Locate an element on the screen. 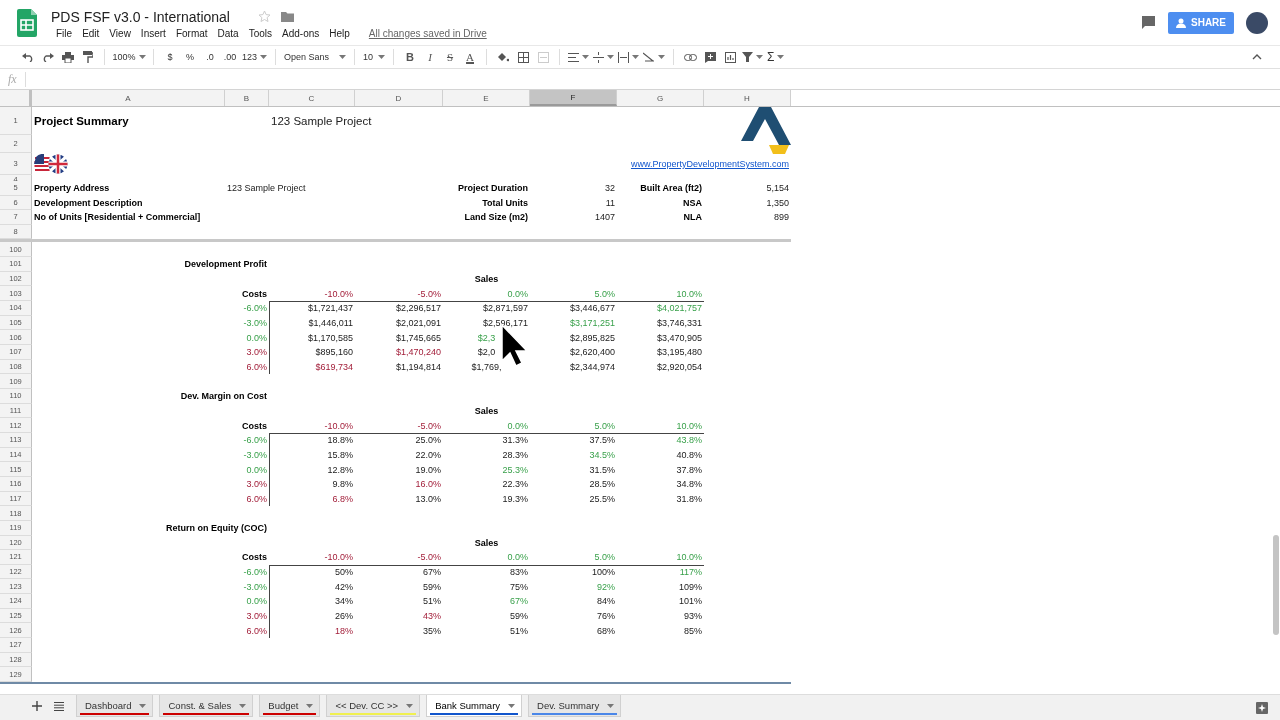 This screenshot has width=1280, height=720. cell-text: Total Units is located at coordinates (505, 202).